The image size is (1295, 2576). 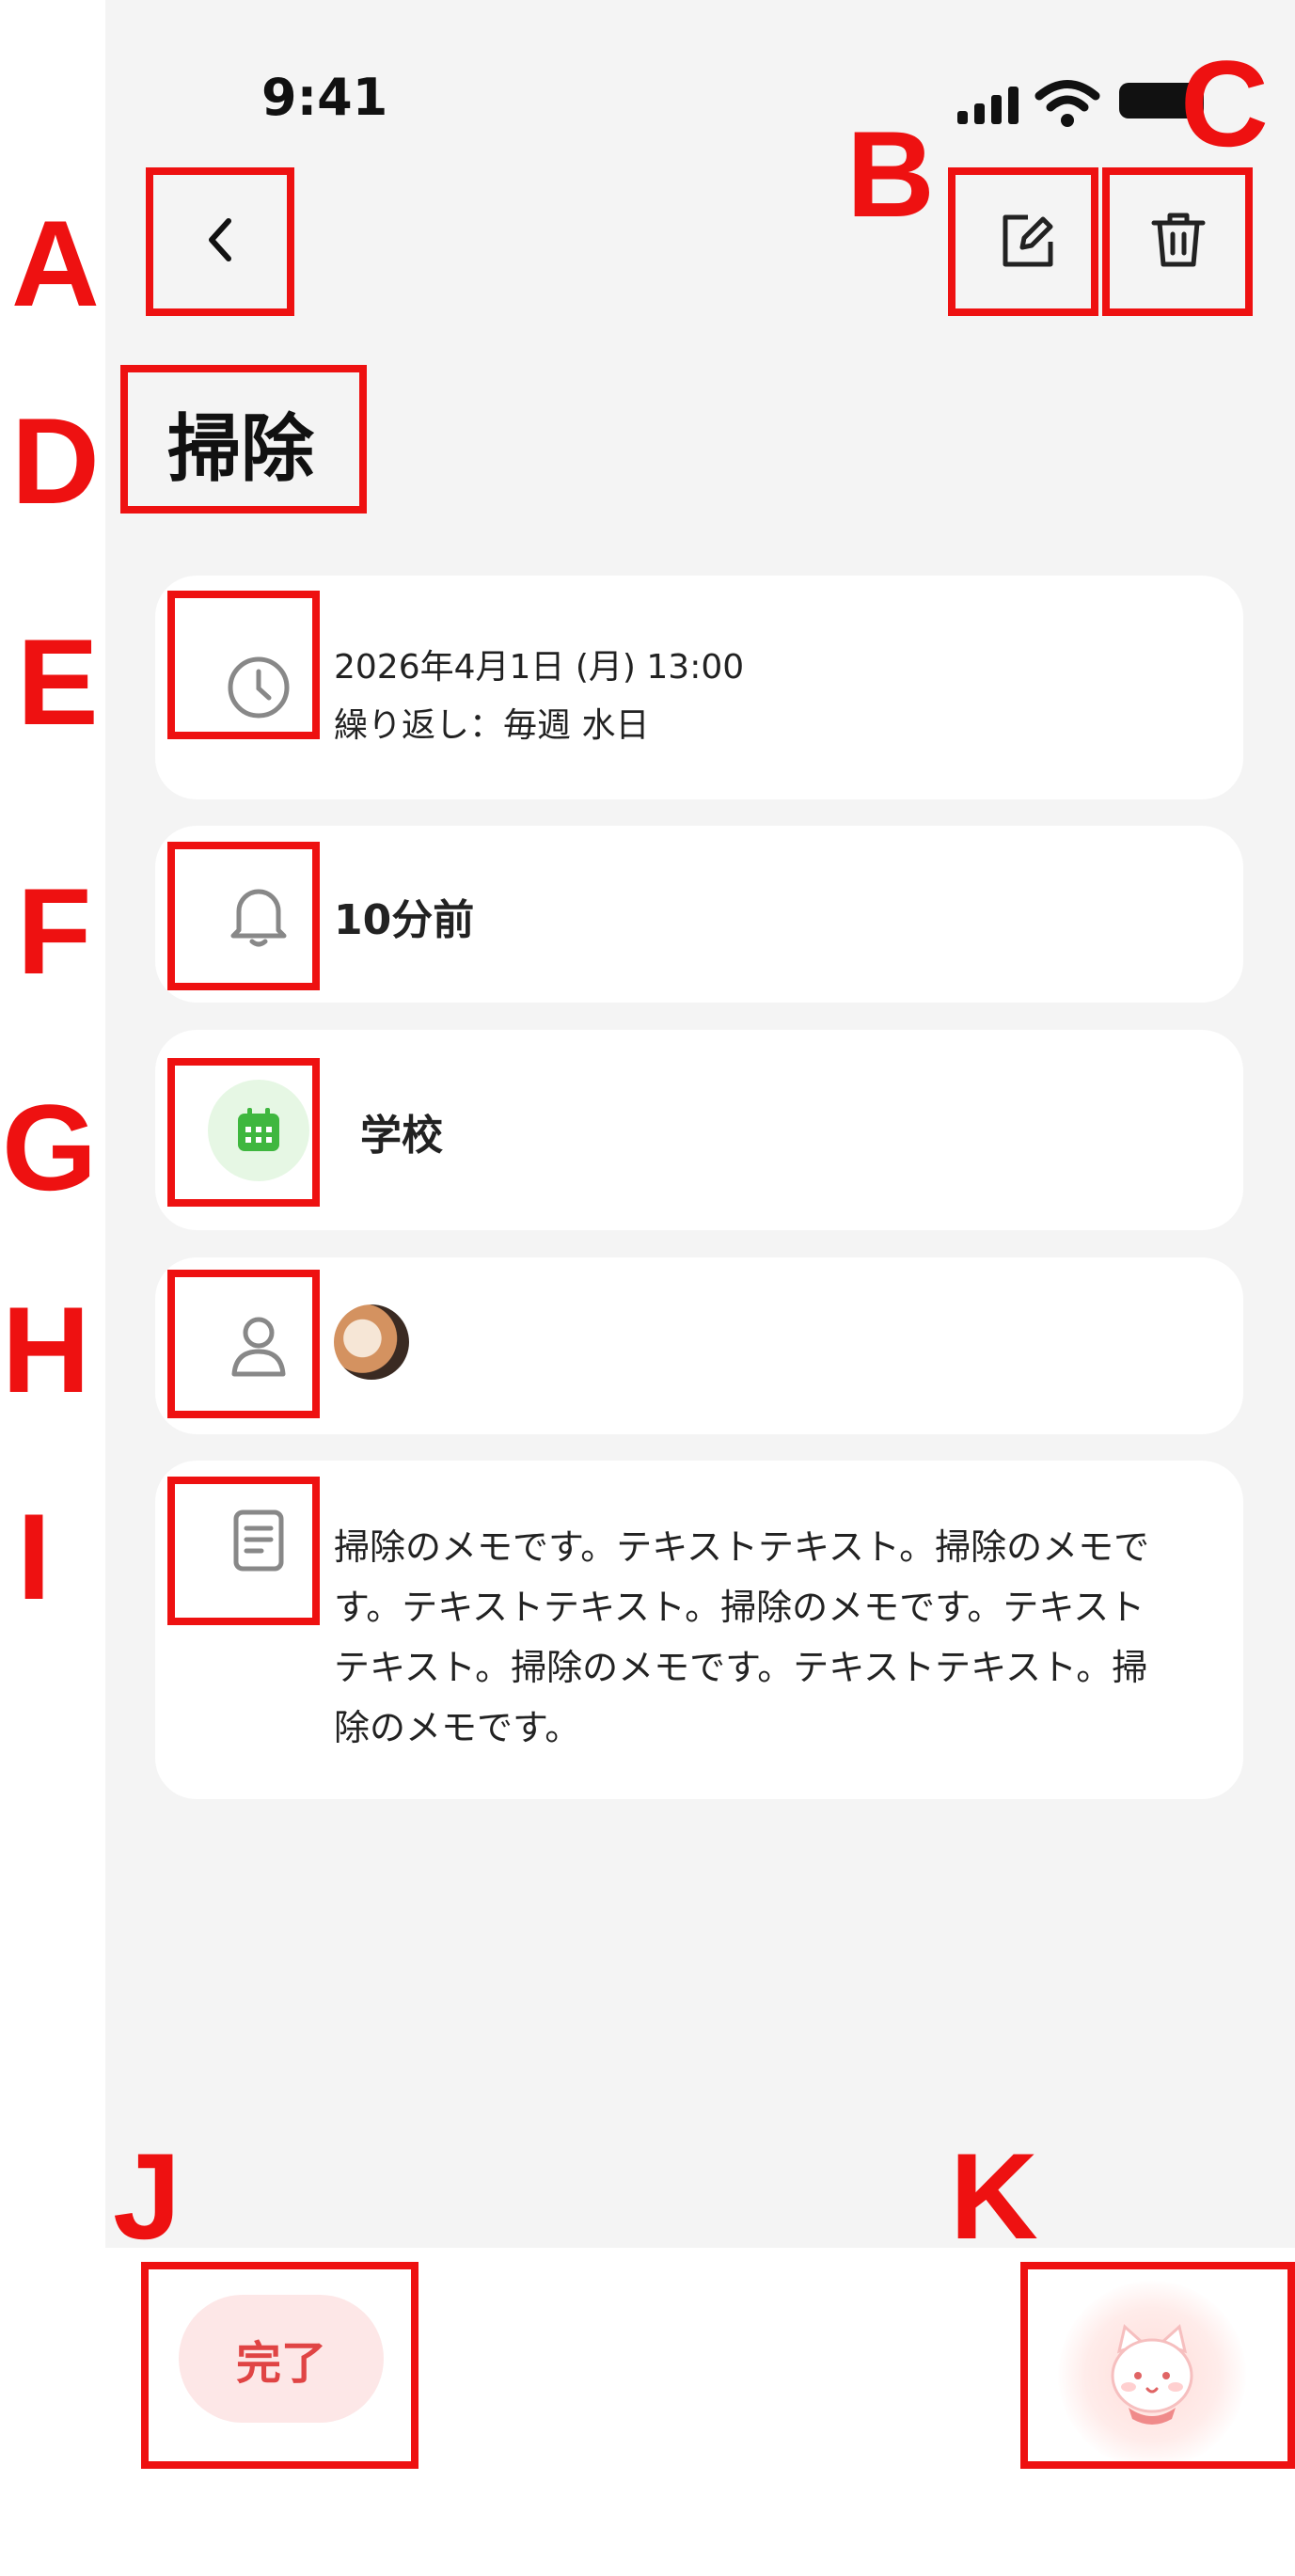 I want to click on status-time: 9:41, so click(x=324, y=97).